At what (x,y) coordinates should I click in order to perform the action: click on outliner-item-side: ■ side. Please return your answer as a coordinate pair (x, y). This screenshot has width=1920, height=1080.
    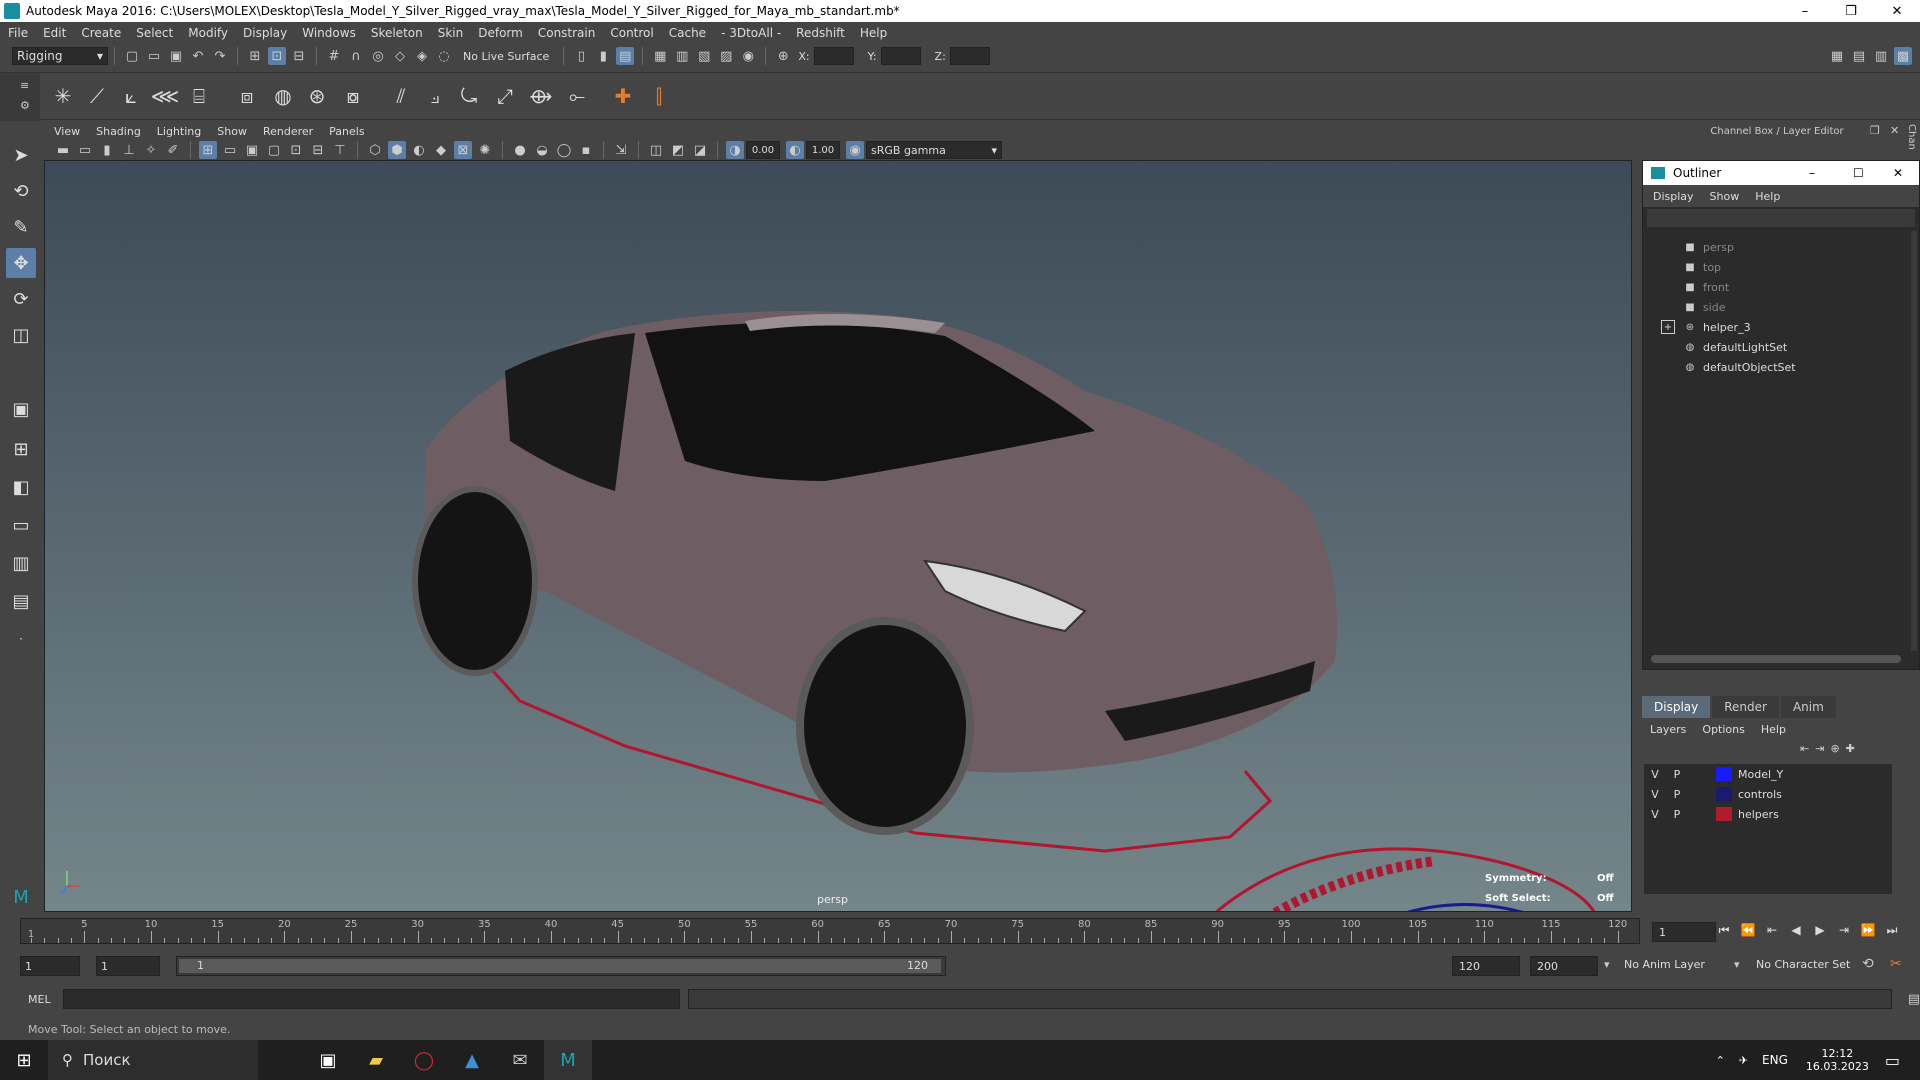
    Looking at the image, I should click on (1704, 307).